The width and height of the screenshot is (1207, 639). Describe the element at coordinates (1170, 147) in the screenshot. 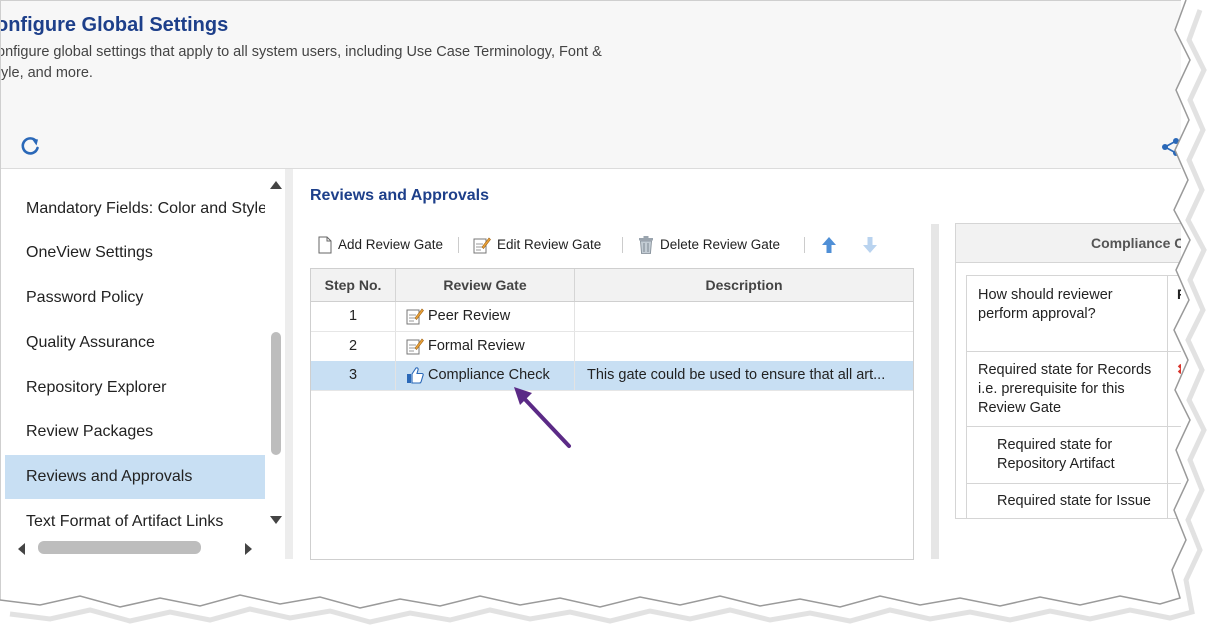

I see `share-icon` at that location.